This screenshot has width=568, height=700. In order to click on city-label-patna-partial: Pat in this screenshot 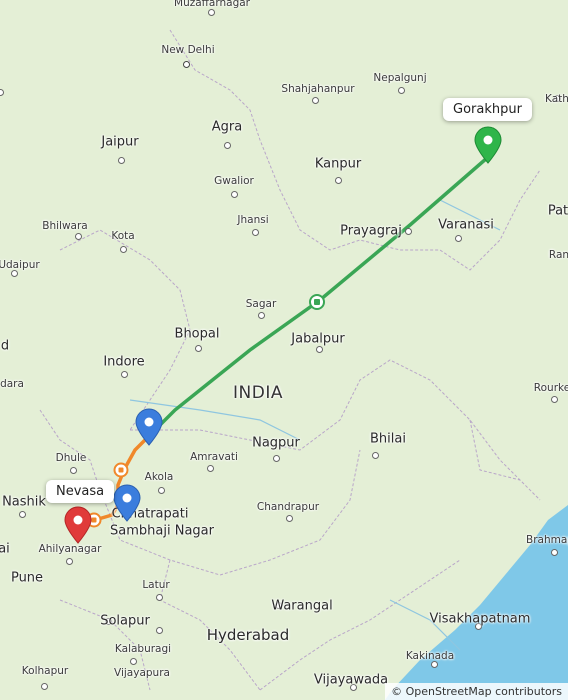, I will do `click(557, 211)`.